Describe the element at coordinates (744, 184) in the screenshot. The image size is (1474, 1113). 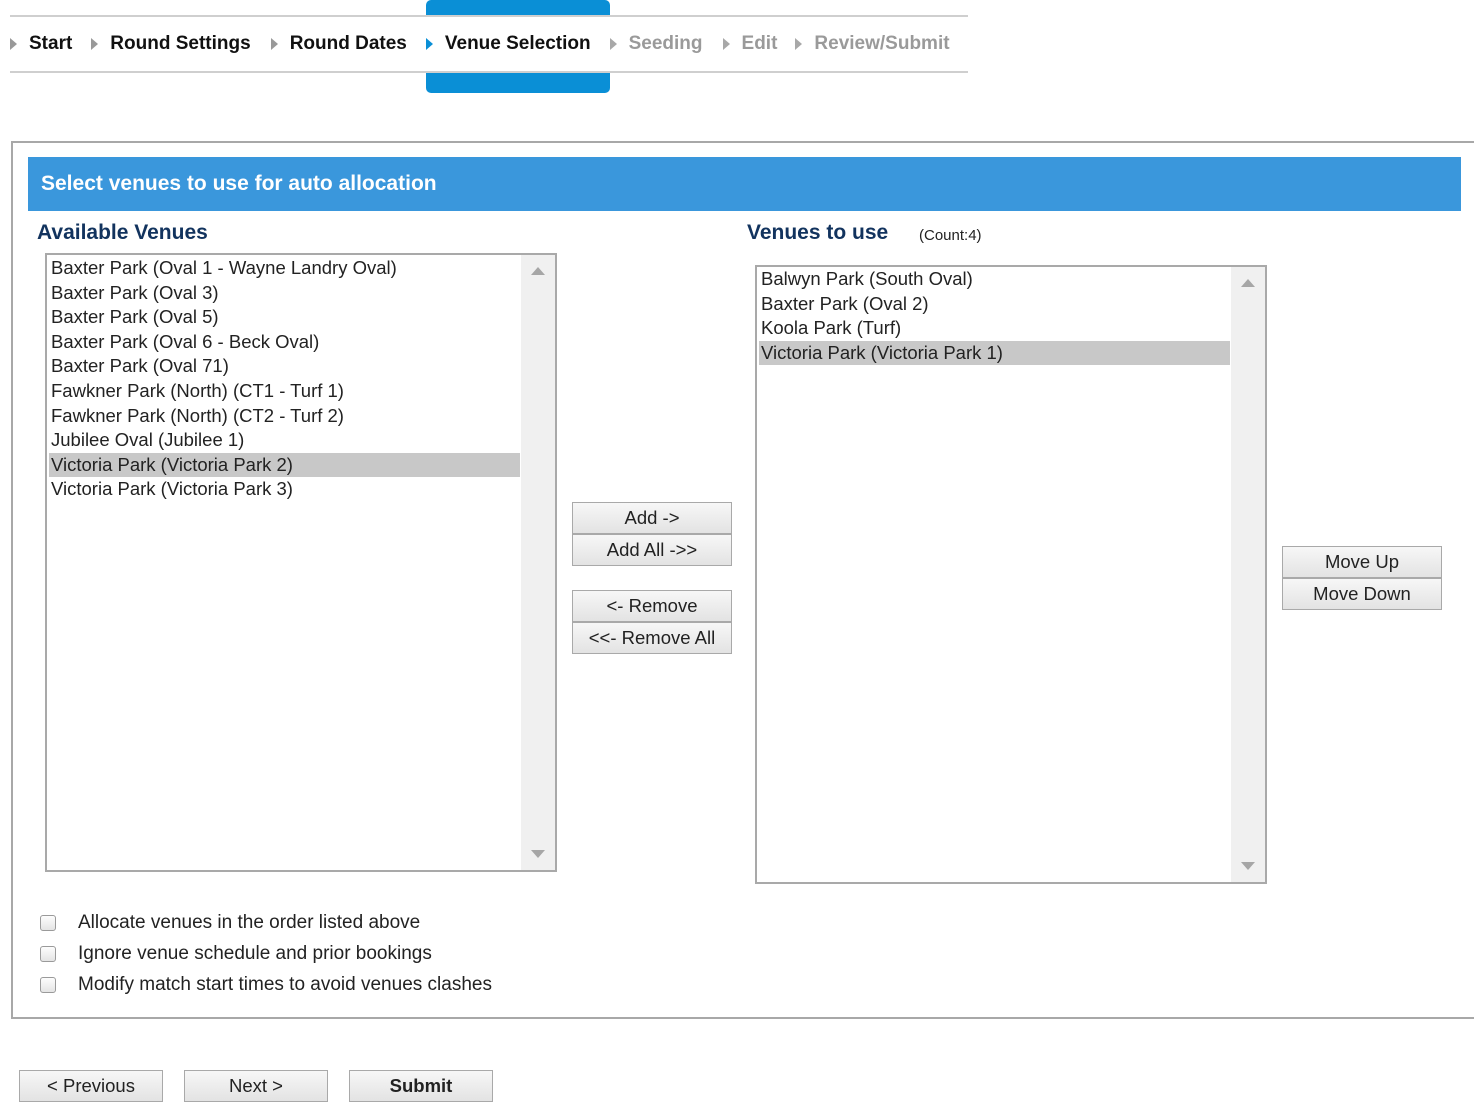
I see `panel-header: Select venues to use for auto allocation` at that location.